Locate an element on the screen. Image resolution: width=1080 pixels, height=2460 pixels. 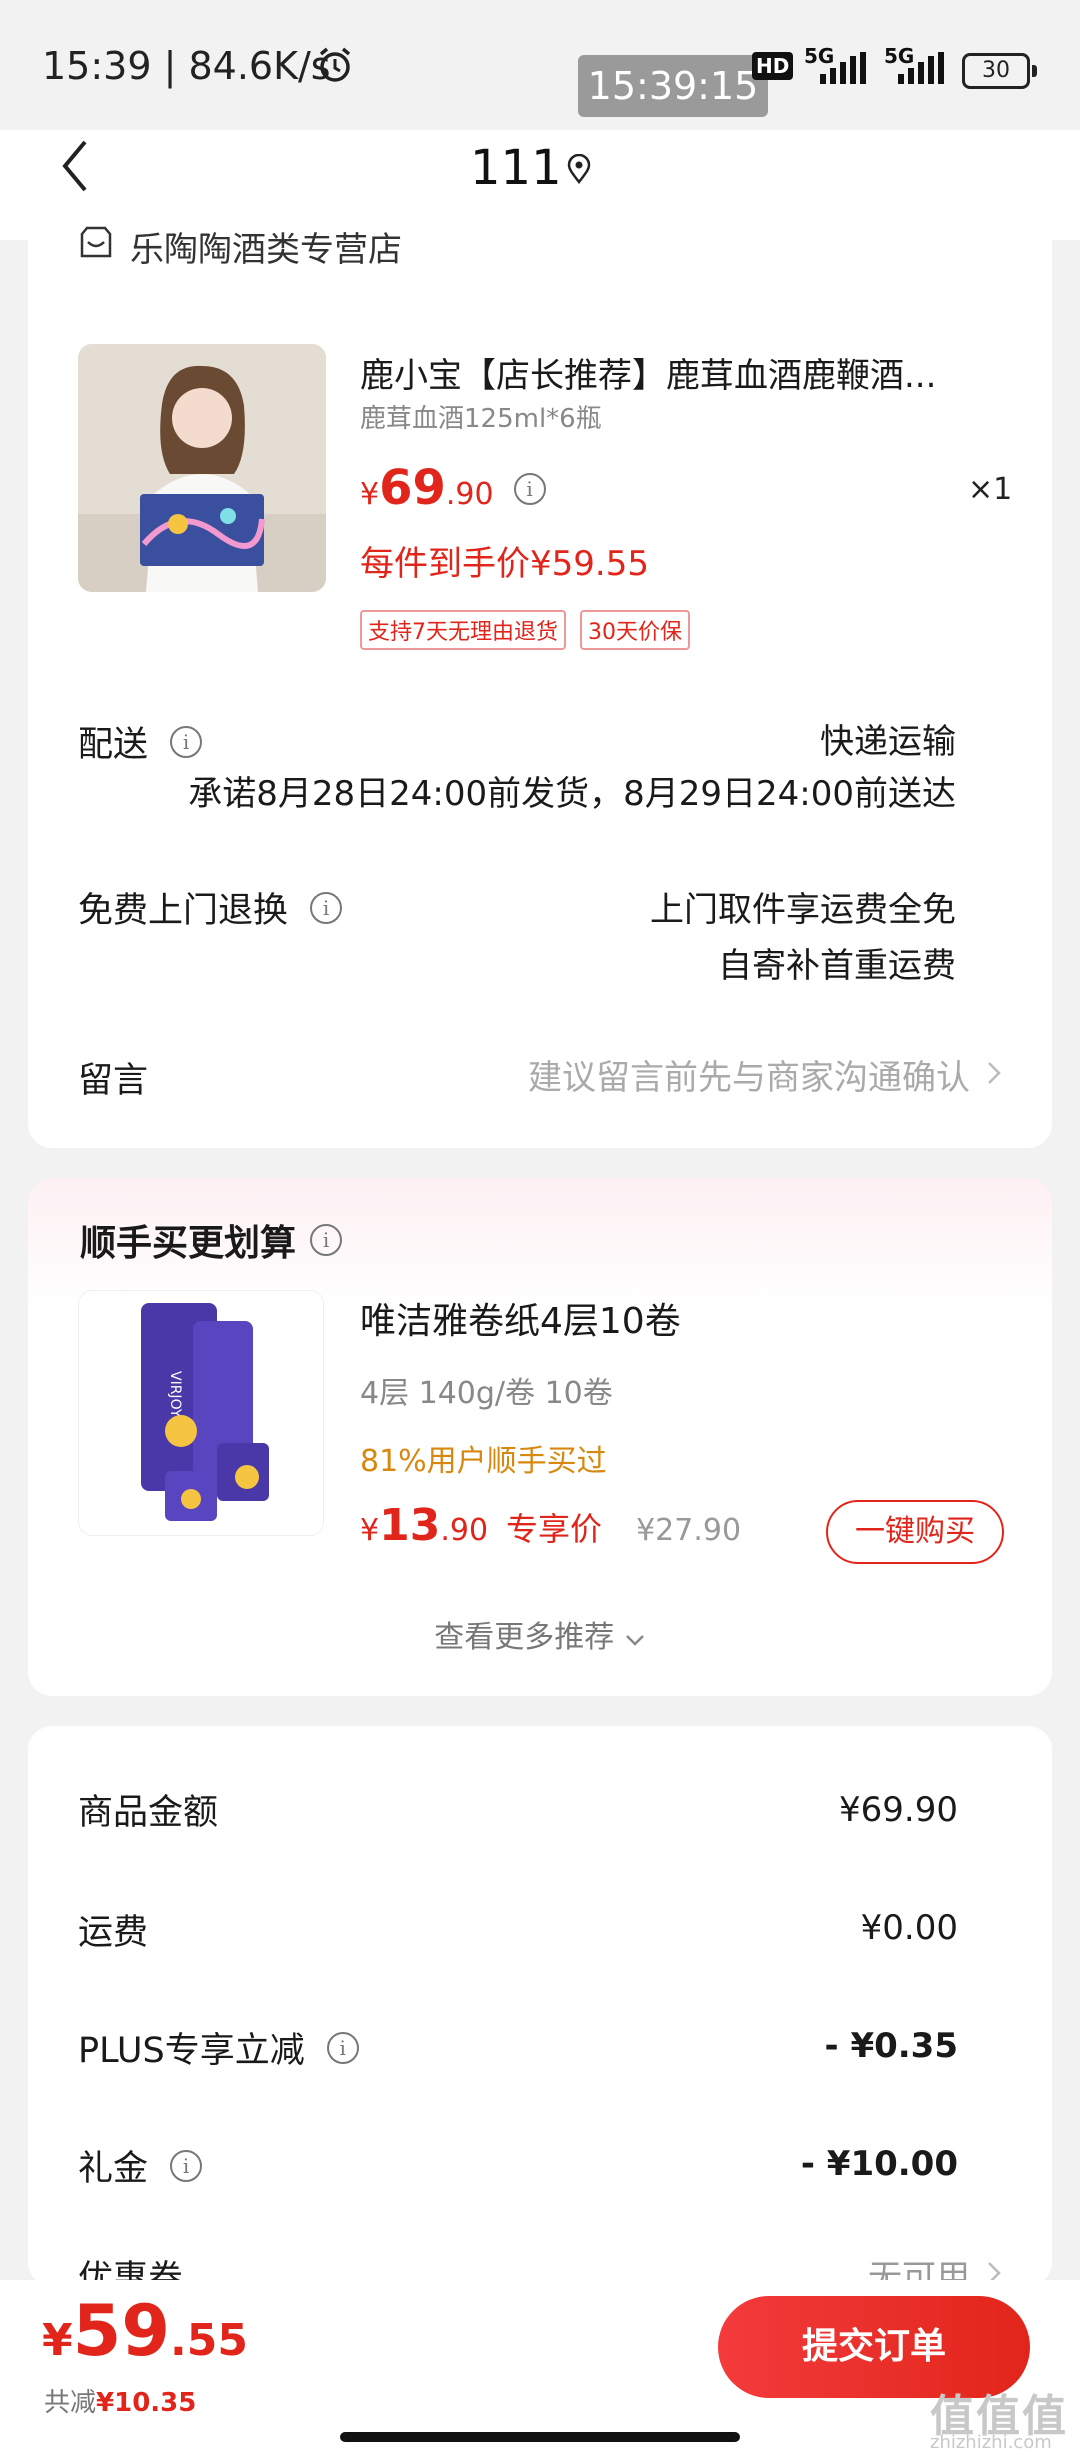
summary-shipping-value: ¥0.00 is located at coordinates (909, 1928).